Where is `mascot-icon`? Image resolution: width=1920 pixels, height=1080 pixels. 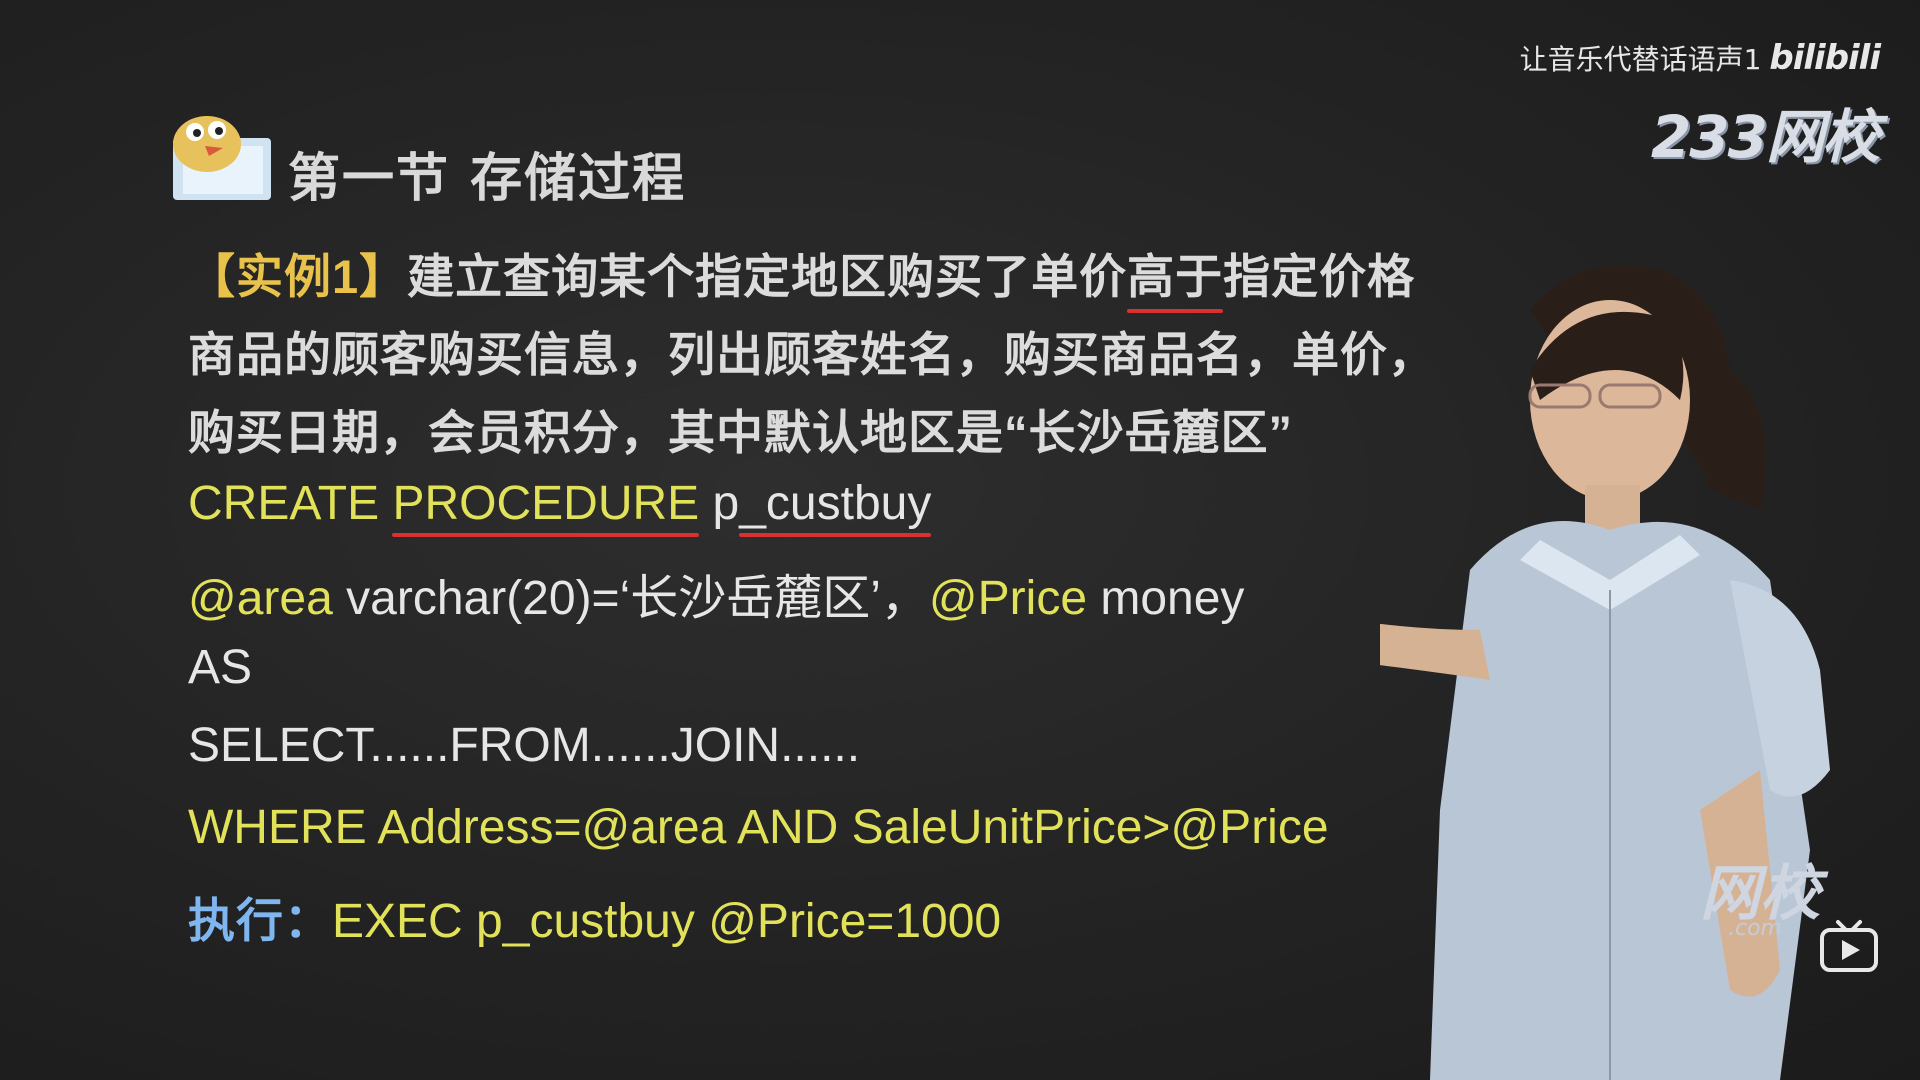 mascot-icon is located at coordinates (222, 158).